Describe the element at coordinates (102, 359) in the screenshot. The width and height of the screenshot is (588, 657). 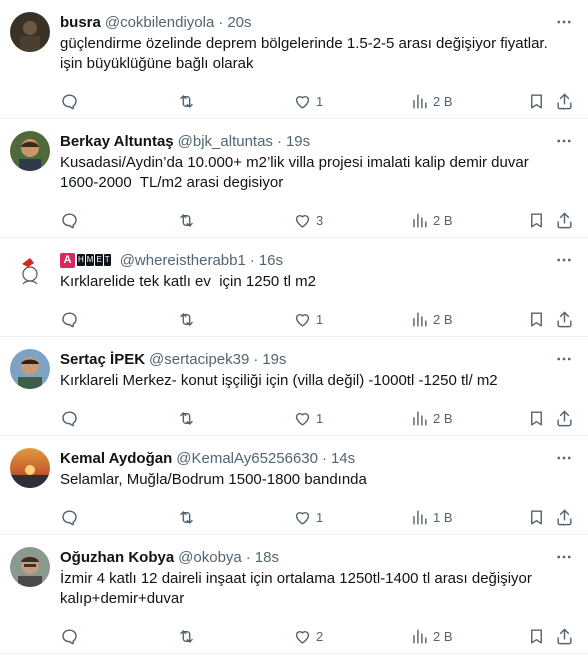
I see `display-name: Sertaç İPEK` at that location.